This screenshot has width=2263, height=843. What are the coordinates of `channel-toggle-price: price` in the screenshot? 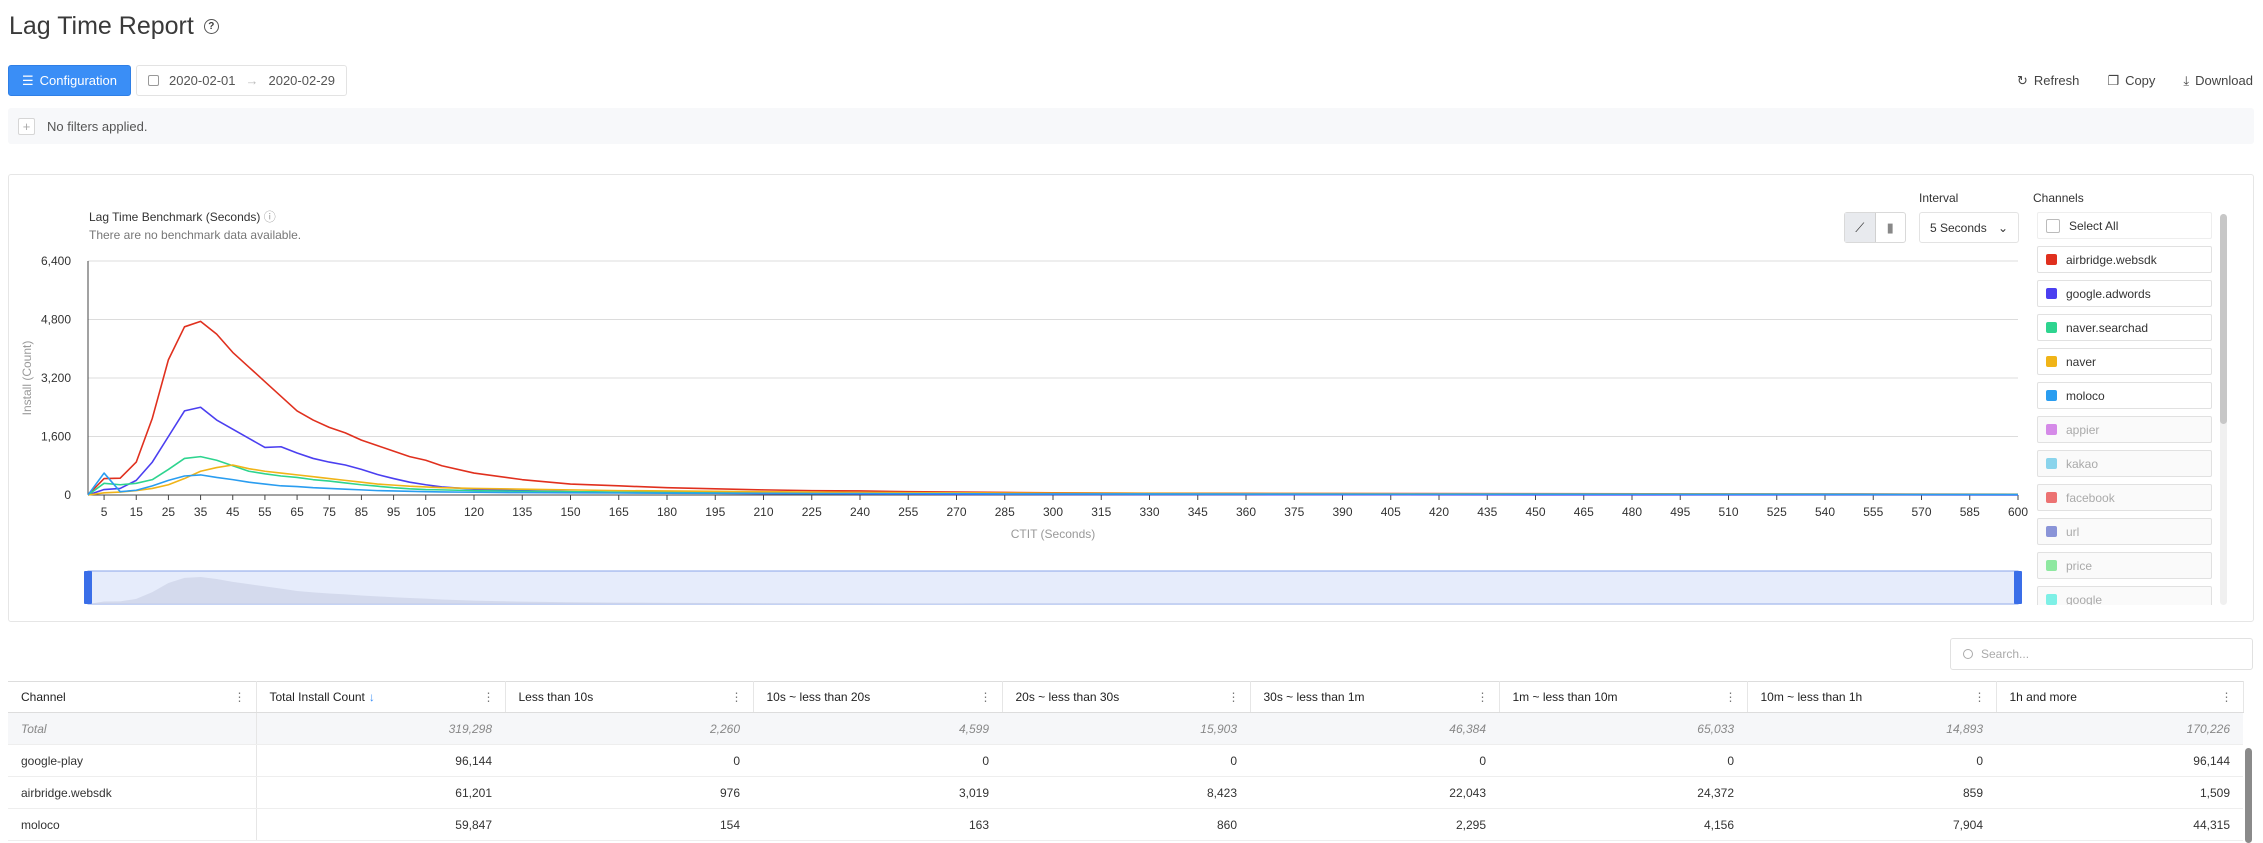 It's located at (2124, 565).